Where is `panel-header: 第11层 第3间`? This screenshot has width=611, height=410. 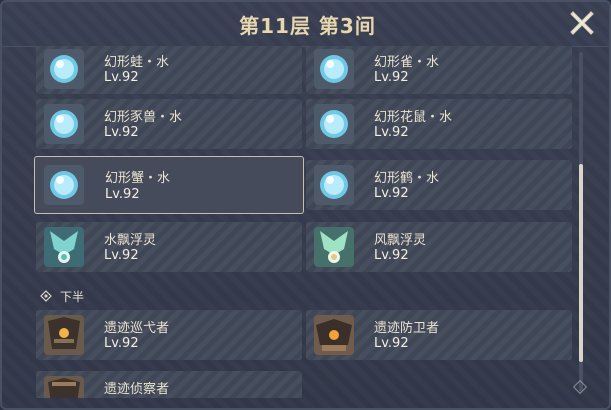 panel-header: 第11层 第3间 is located at coordinates (306, 24).